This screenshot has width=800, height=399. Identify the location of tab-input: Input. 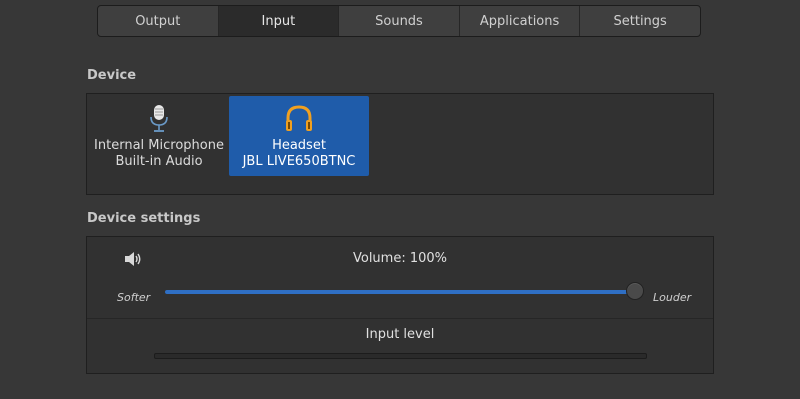
(279, 21).